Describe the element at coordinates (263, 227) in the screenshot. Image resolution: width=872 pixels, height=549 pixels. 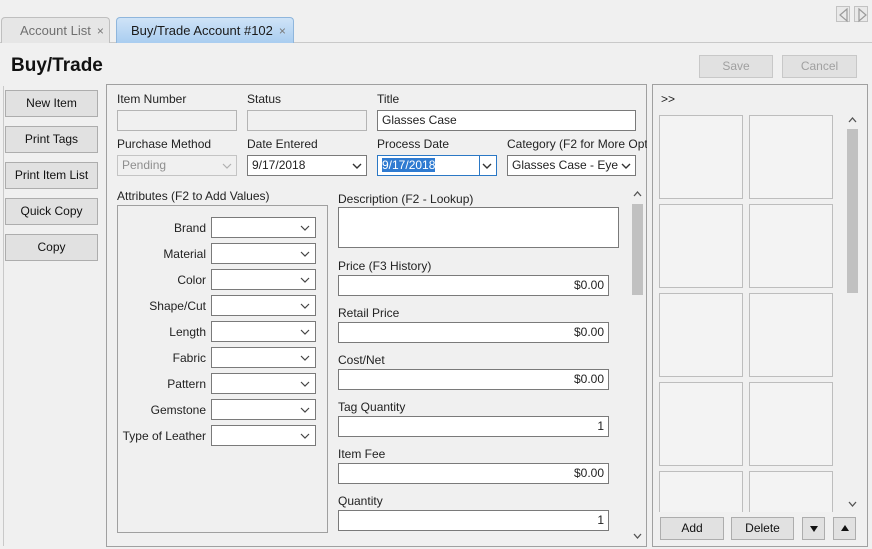
I see `brand-select` at that location.